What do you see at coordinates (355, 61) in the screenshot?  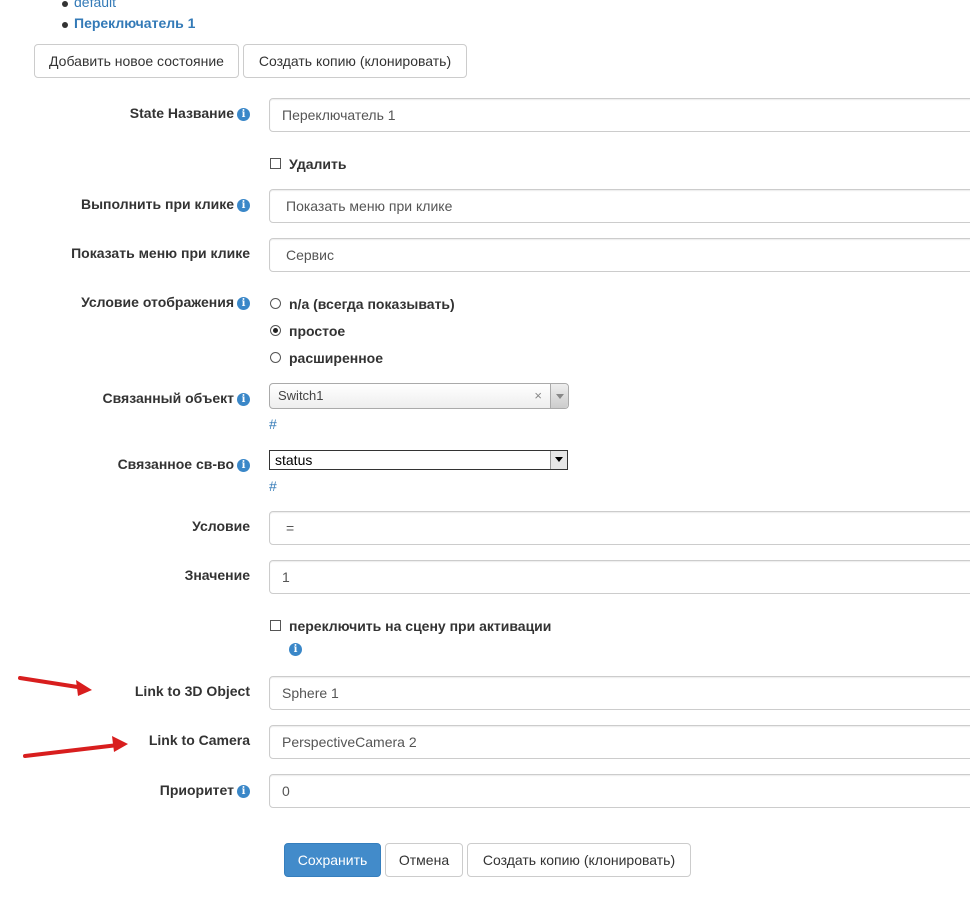 I see `clone-top-button: Создать копию (клонировать)` at bounding box center [355, 61].